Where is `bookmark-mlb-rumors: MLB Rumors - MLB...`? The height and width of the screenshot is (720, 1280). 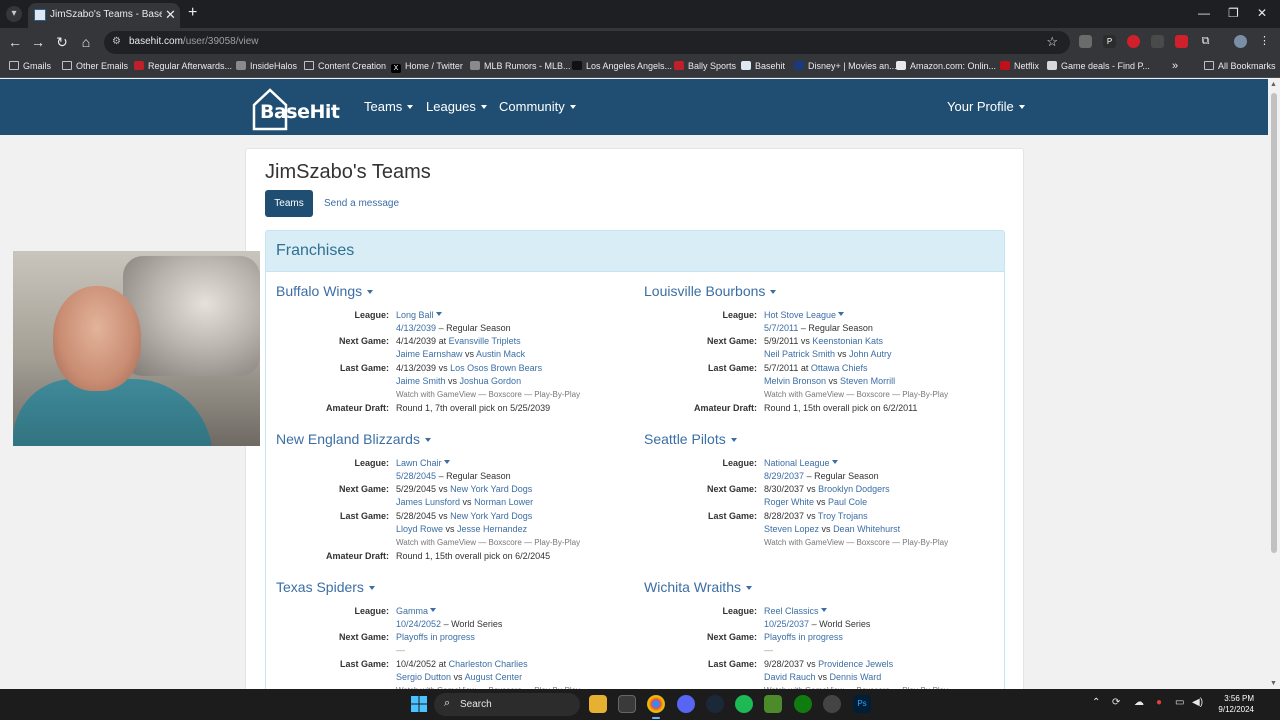
bookmark-mlb-rumors: MLB Rumors - MLB... is located at coordinates (520, 66).